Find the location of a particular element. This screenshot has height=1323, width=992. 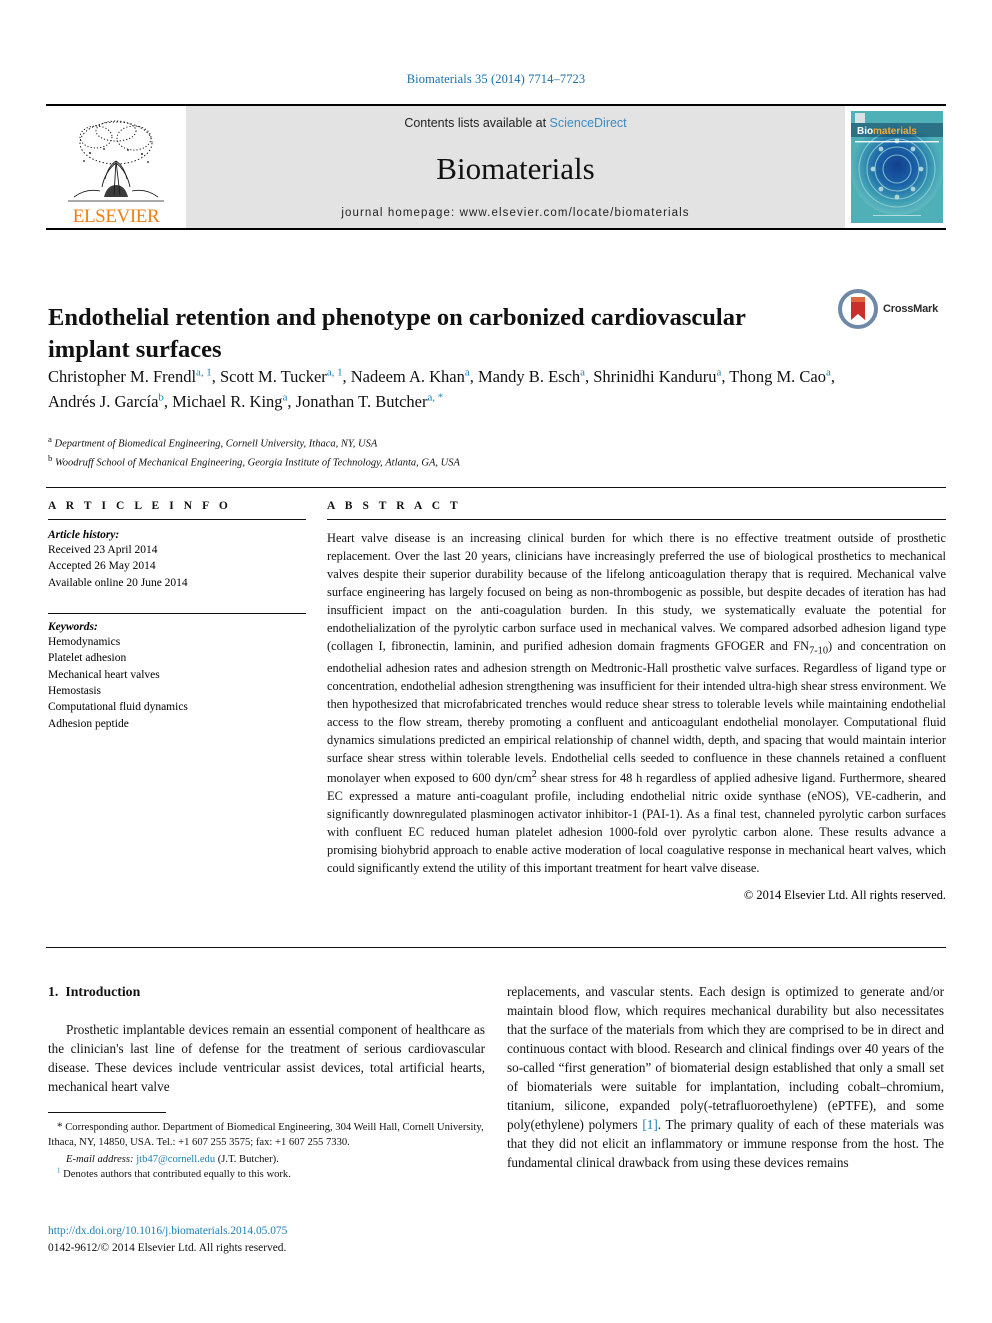

keywords-rule is located at coordinates (177, 613).